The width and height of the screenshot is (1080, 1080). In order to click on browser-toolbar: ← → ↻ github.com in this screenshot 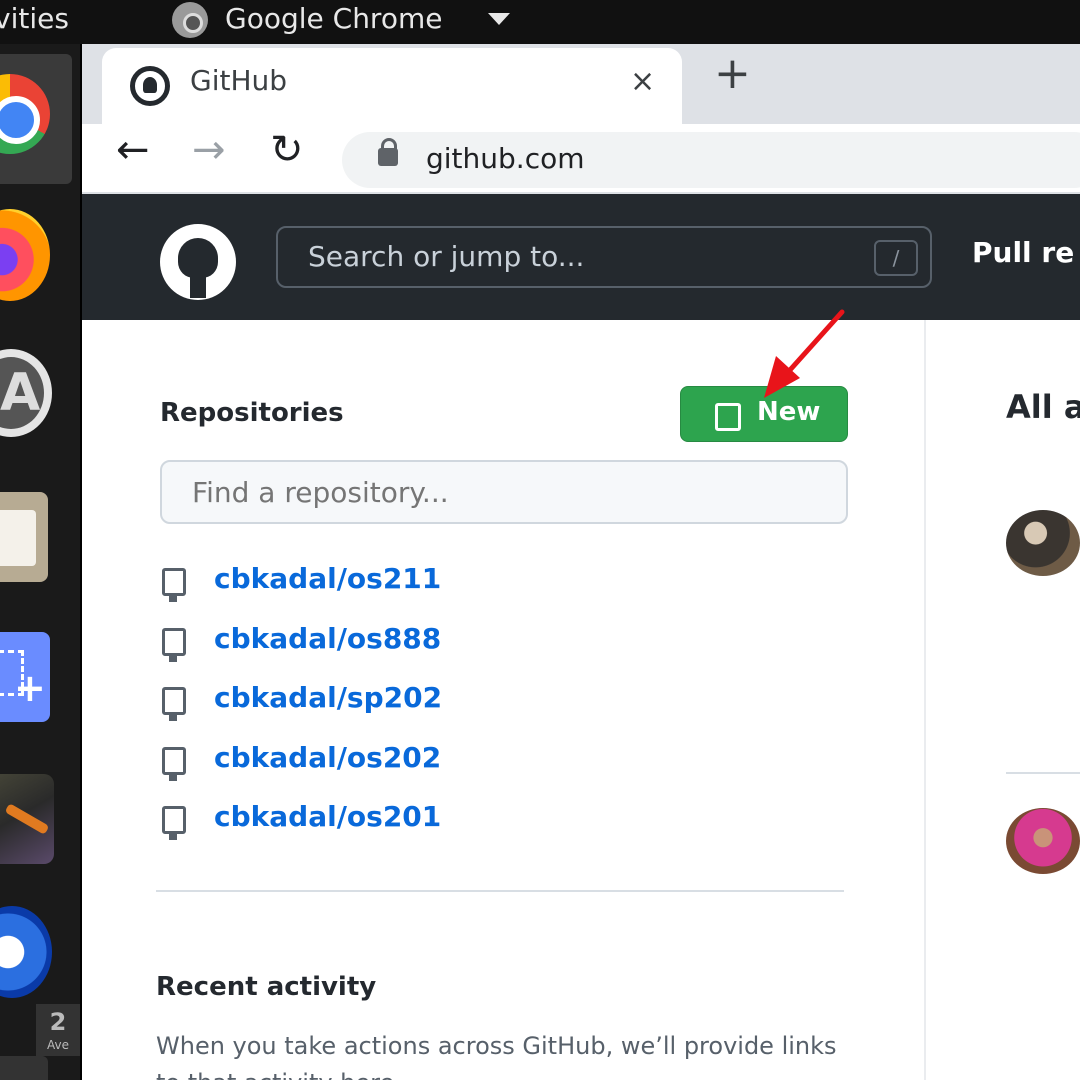, I will do `click(581, 158)`.